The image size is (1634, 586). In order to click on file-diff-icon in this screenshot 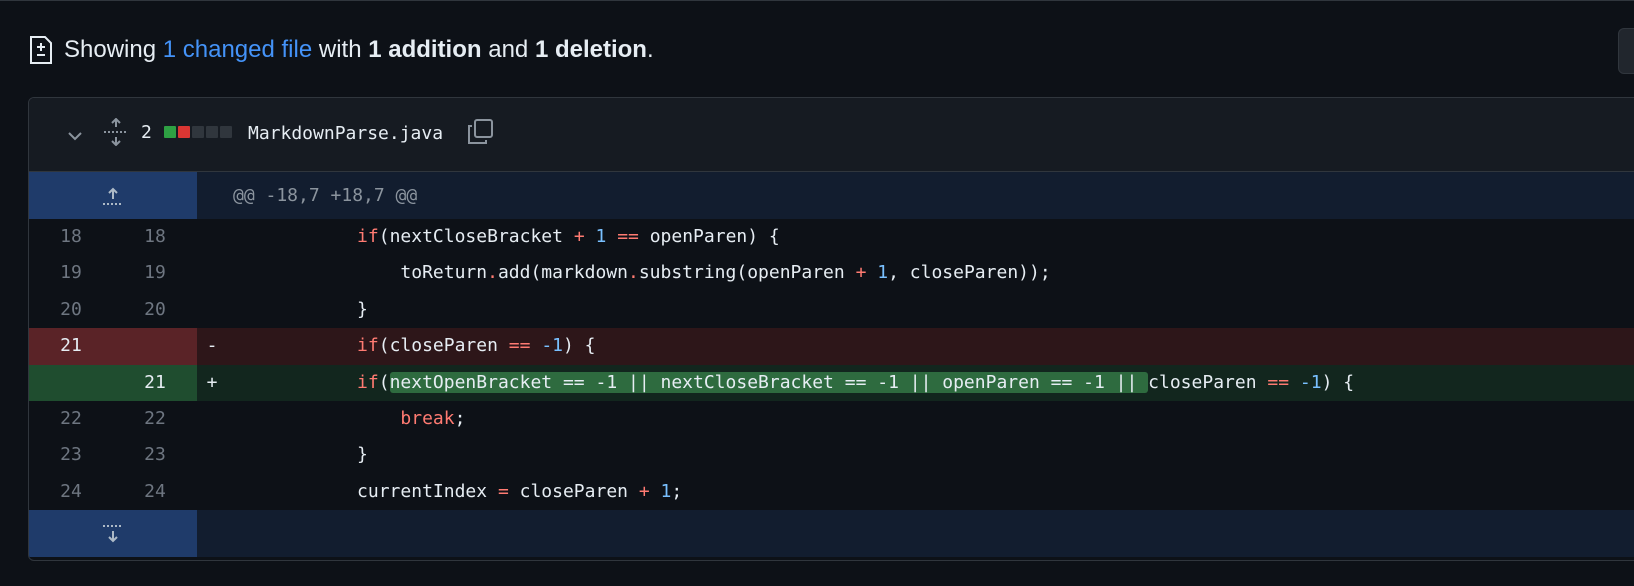, I will do `click(41, 50)`.